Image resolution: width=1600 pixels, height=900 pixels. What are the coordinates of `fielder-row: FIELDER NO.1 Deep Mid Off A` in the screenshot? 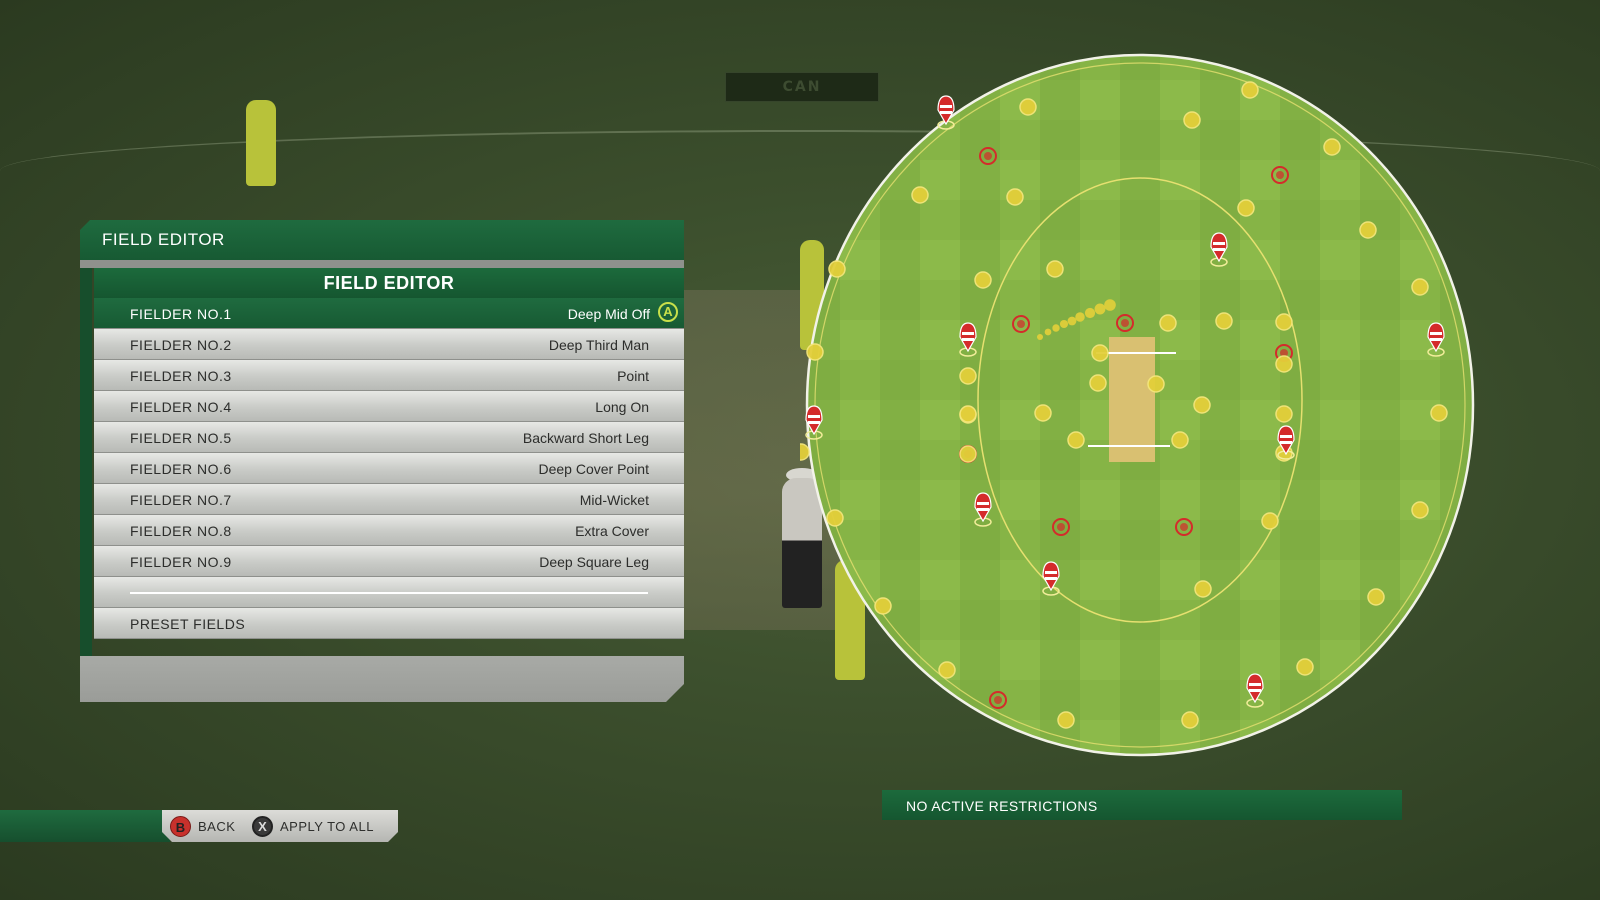 It's located at (389, 313).